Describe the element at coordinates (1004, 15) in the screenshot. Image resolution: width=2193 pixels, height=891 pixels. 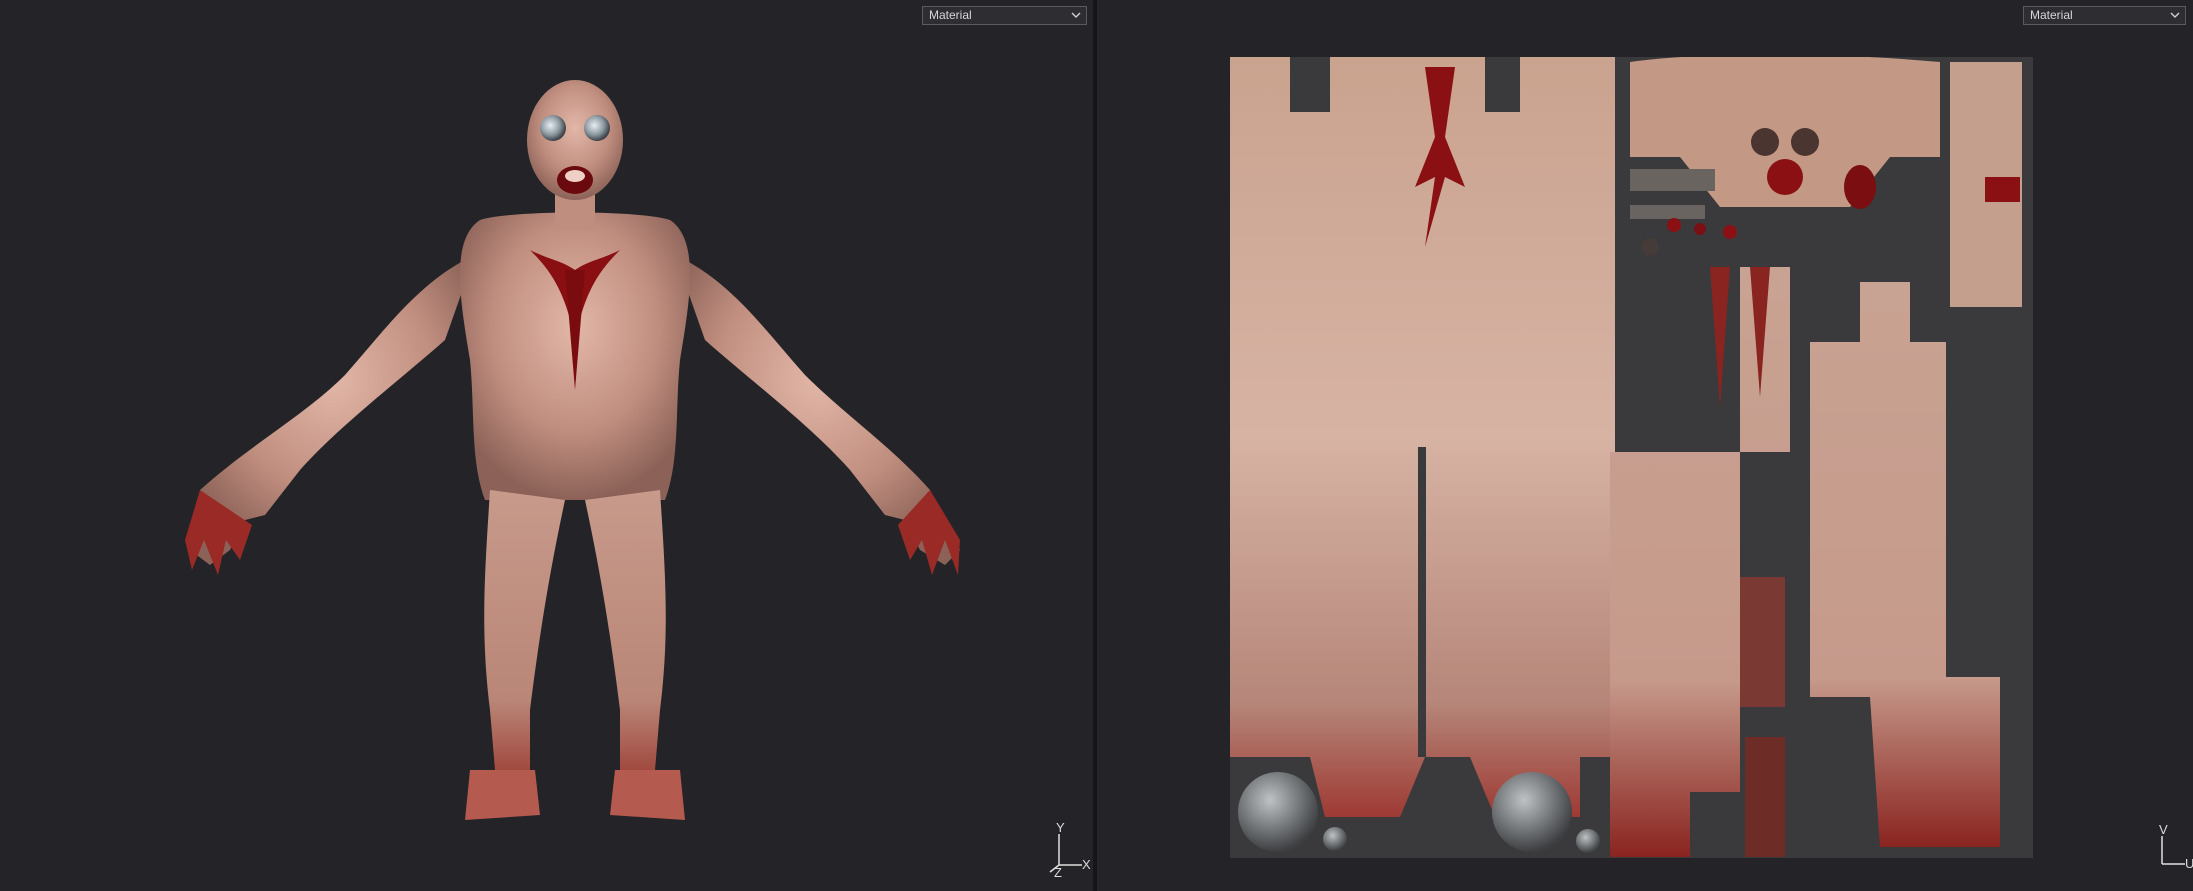
I see `shading-mode-select-3d: Material` at that location.